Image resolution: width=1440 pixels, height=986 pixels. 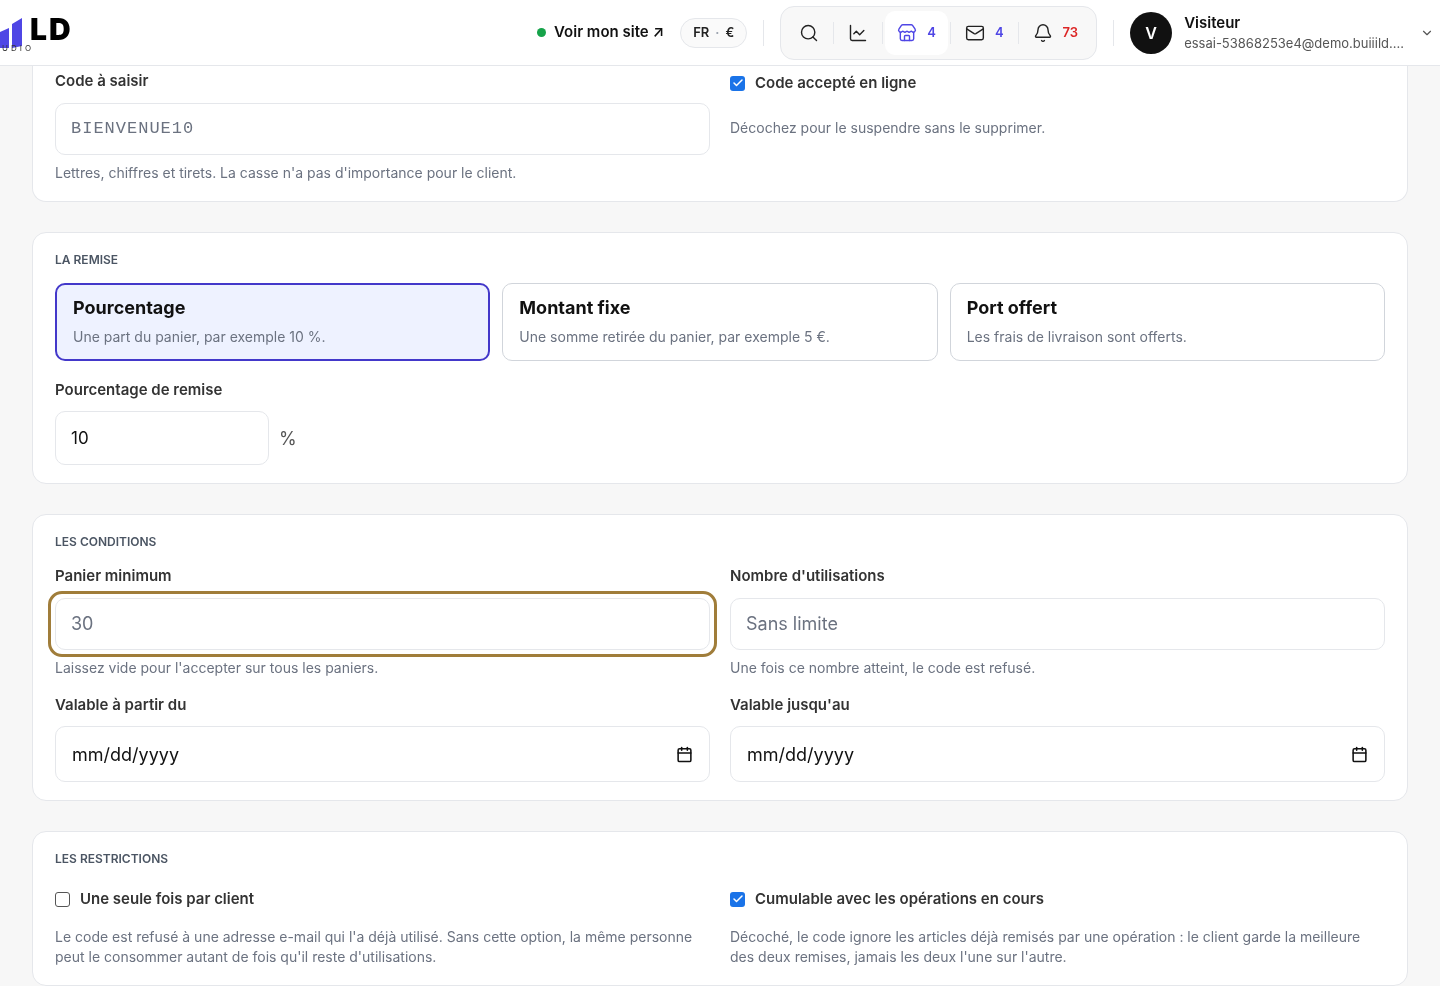 What do you see at coordinates (714, 32) in the screenshot?
I see `locale-button: FR · €` at bounding box center [714, 32].